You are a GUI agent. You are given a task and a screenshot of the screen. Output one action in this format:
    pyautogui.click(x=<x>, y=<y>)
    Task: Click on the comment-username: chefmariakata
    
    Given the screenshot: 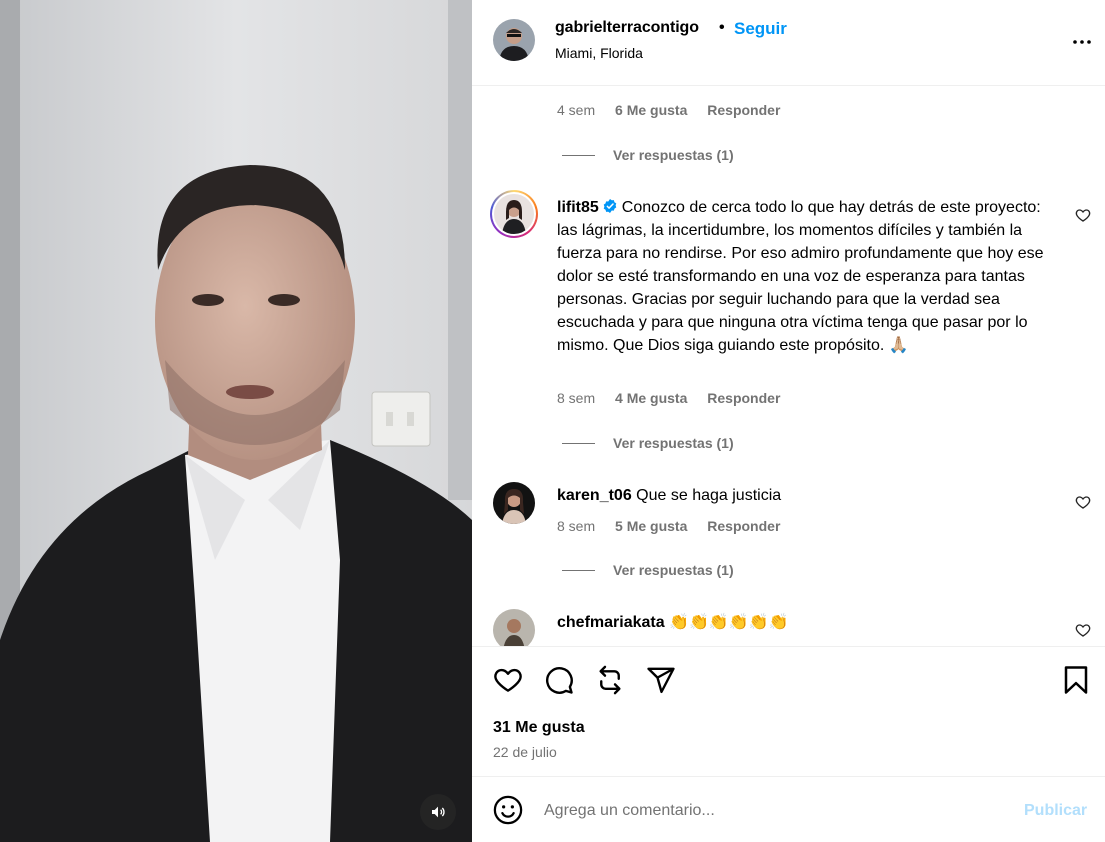 What is the action you would take?
    pyautogui.click(x=611, y=622)
    